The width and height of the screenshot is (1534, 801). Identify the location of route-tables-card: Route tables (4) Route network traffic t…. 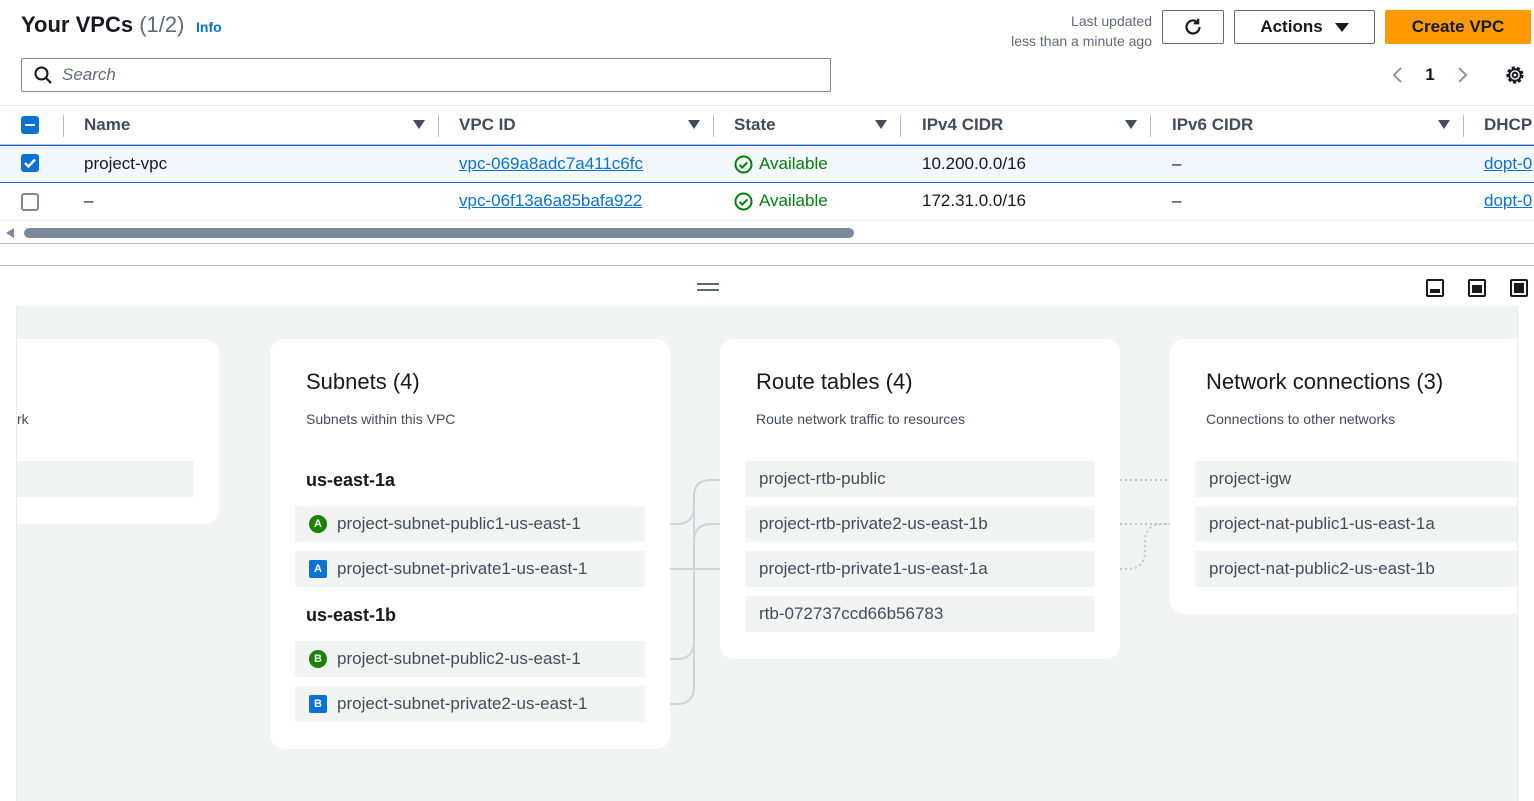
(920, 499).